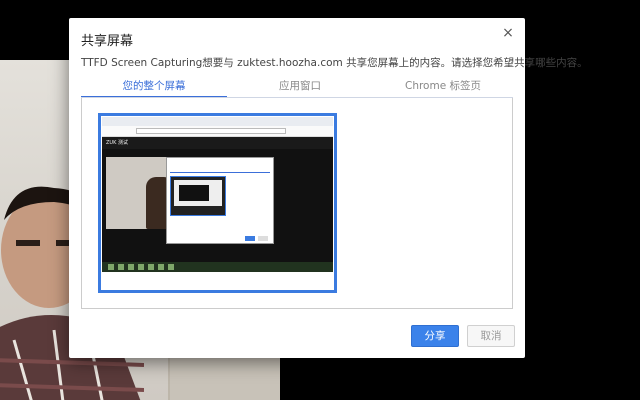 This screenshot has height=400, width=640. Describe the element at coordinates (320, 9) in the screenshot. I see `top-bar` at that location.